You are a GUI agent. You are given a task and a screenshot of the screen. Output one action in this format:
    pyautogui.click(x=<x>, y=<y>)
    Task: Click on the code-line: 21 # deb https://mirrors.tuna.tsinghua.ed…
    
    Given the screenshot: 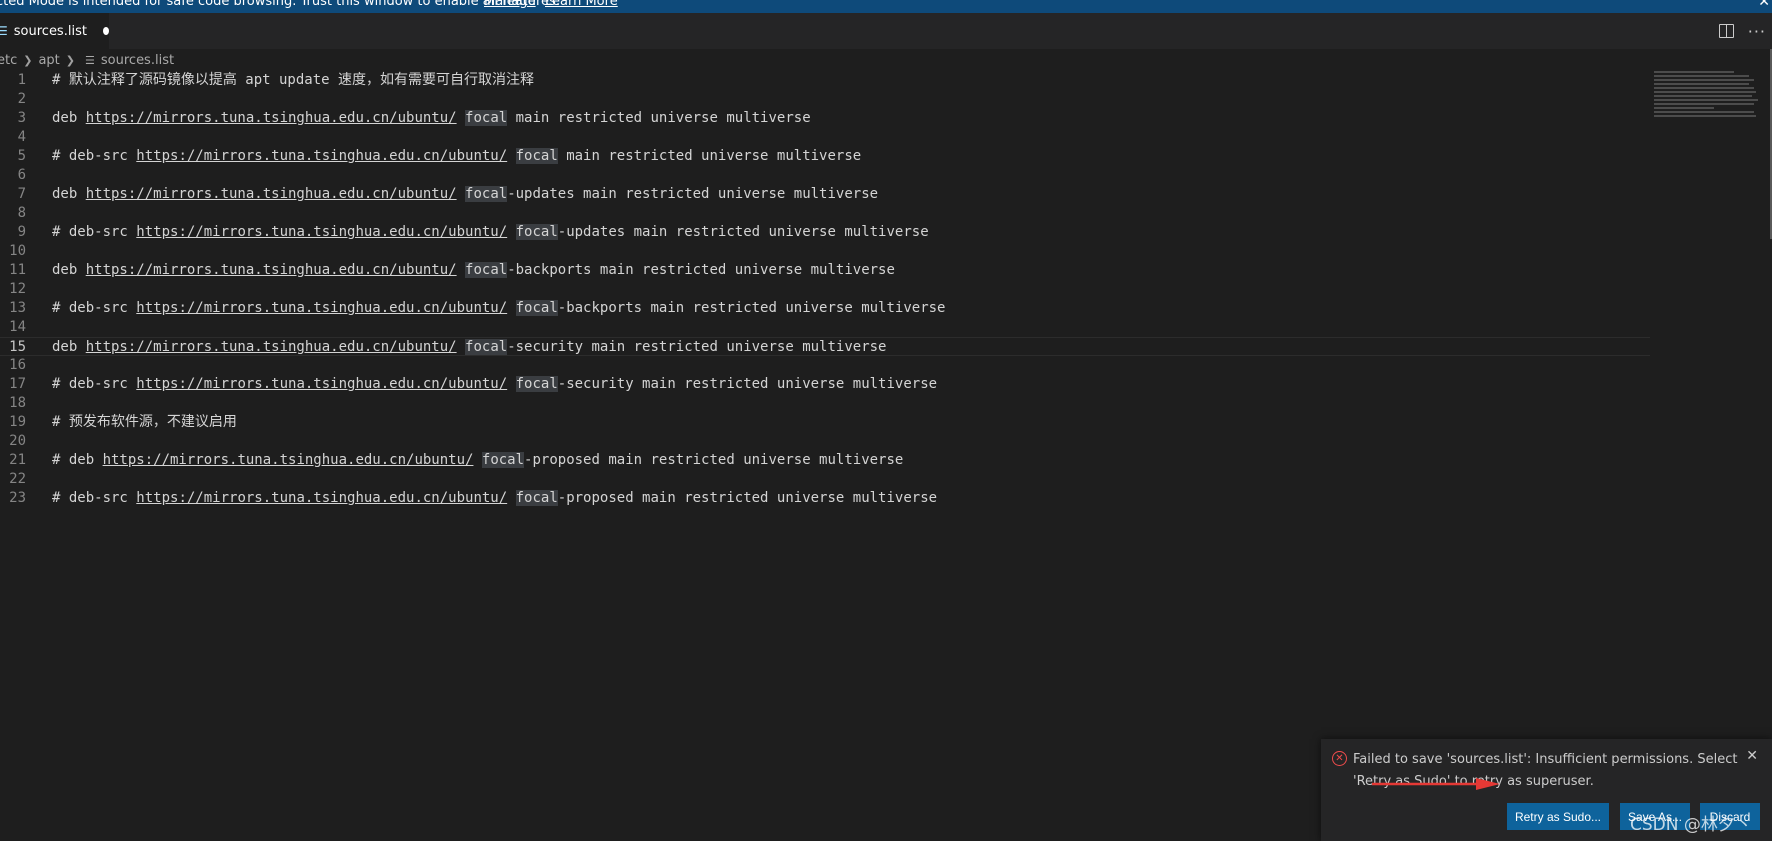 What is the action you would take?
    pyautogui.click(x=825, y=460)
    